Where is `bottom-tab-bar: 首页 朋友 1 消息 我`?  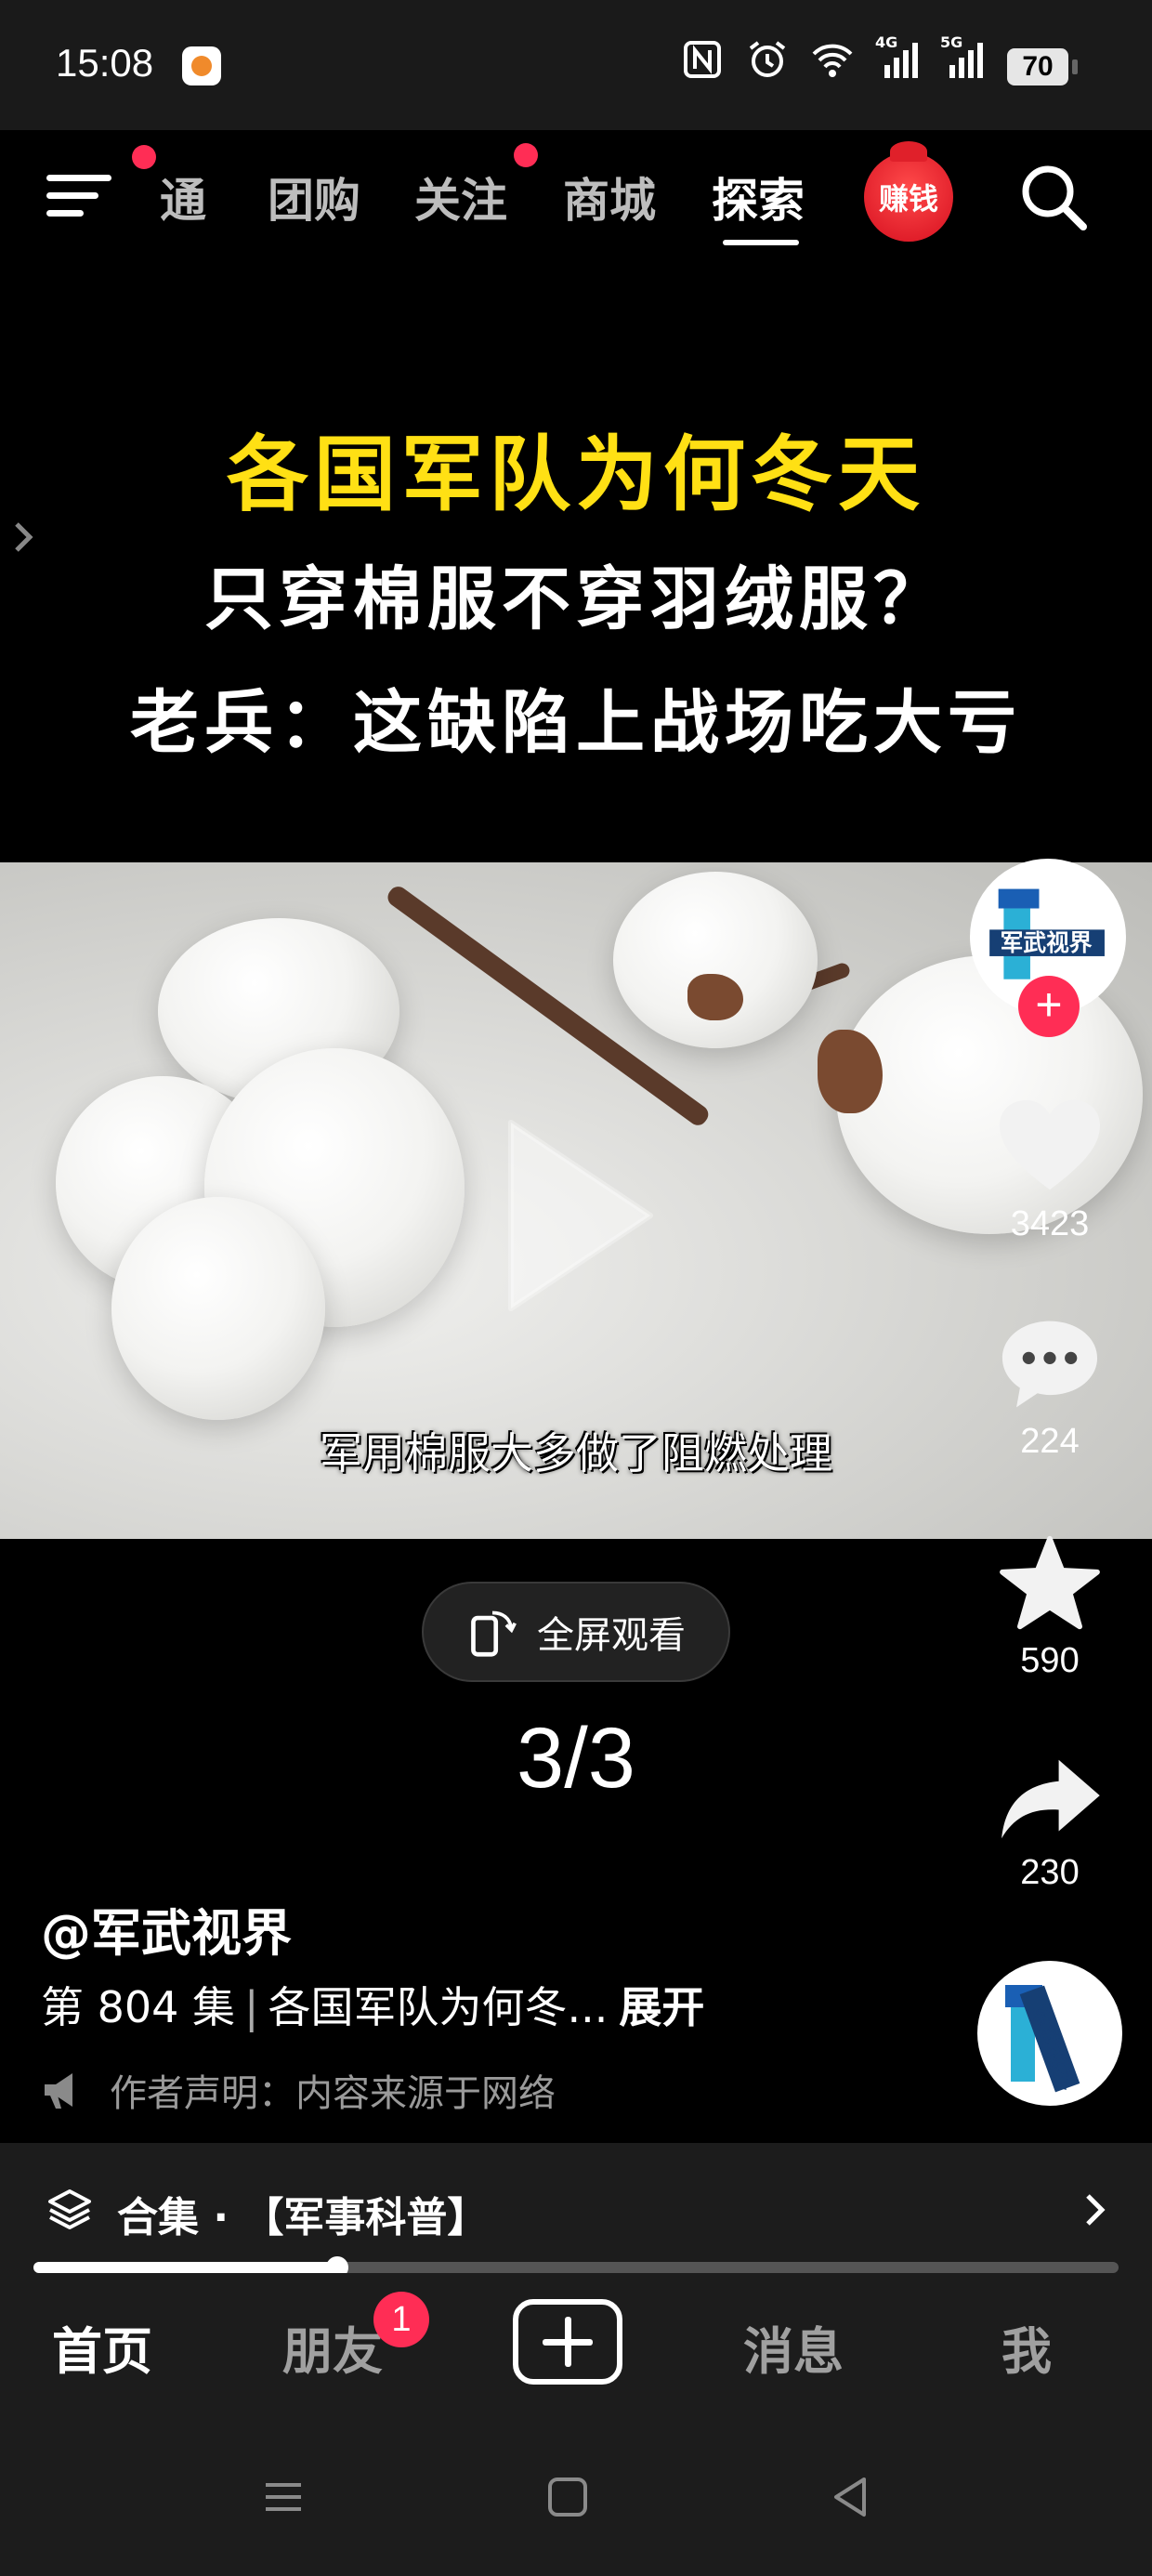 bottom-tab-bar: 首页 朋友 1 消息 我 is located at coordinates (576, 2347).